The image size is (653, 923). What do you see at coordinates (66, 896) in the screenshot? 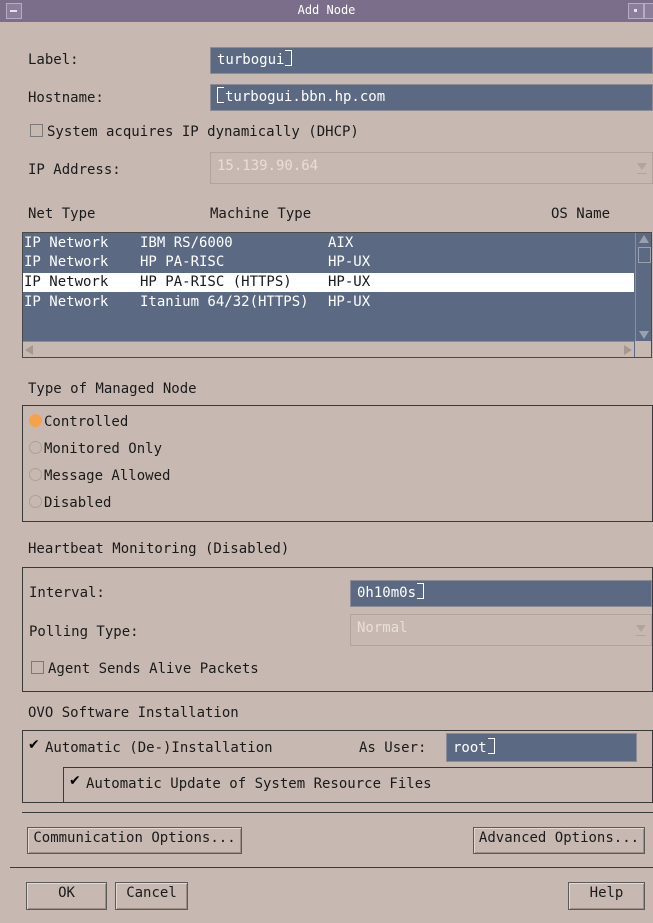
I see `ok-button: OK` at bounding box center [66, 896].